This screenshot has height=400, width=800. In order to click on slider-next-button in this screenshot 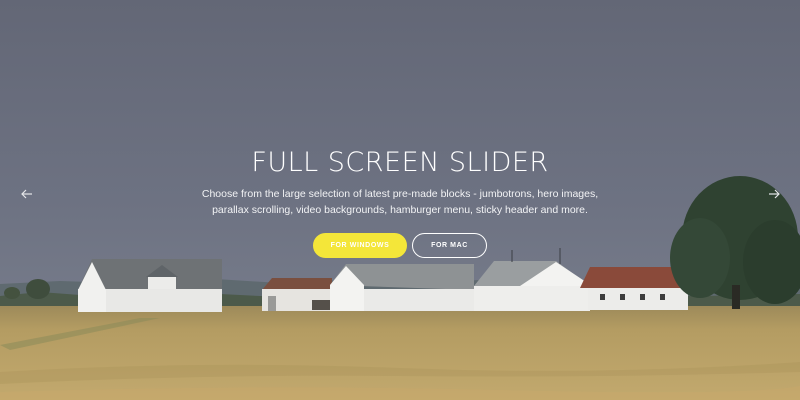, I will do `click(774, 194)`.